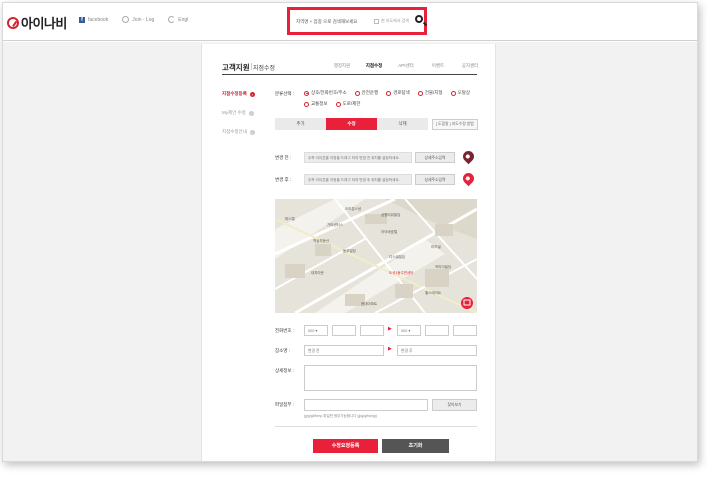 The width and height of the screenshot is (717, 481). What do you see at coordinates (326, 22) in the screenshot?
I see `search-input: 지역명 + 업종 으로 검색해보세요` at bounding box center [326, 22].